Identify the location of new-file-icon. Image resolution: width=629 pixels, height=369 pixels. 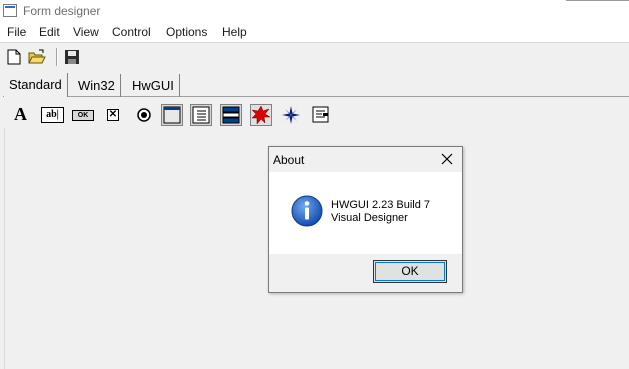
(14, 57).